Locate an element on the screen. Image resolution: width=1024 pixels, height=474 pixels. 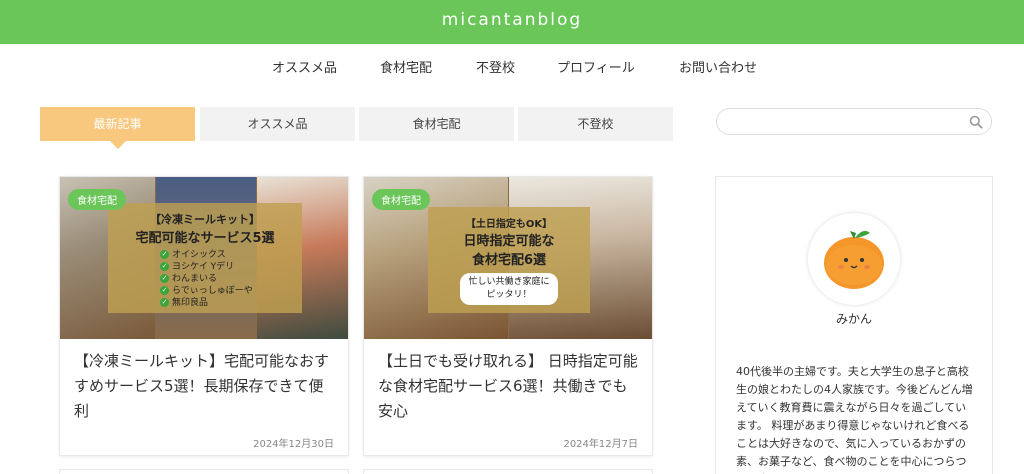
thumb-heading: 日時指定可能な is located at coordinates (509, 241).